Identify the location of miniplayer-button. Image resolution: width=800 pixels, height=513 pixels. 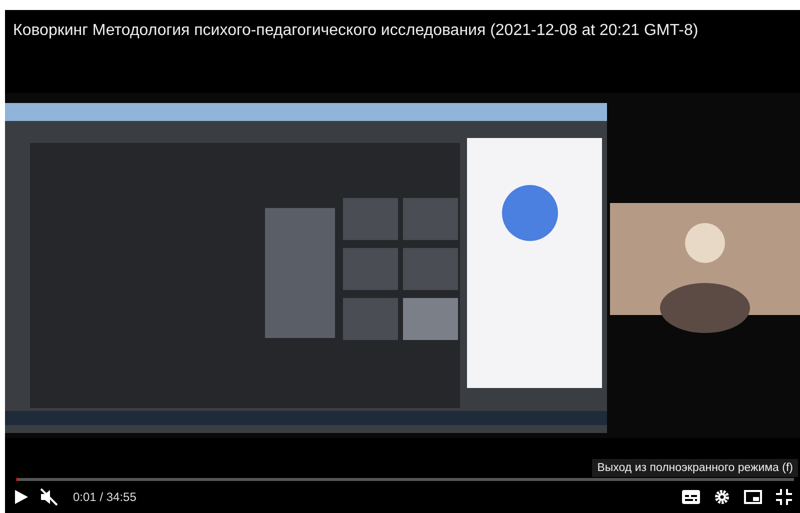
(753, 497).